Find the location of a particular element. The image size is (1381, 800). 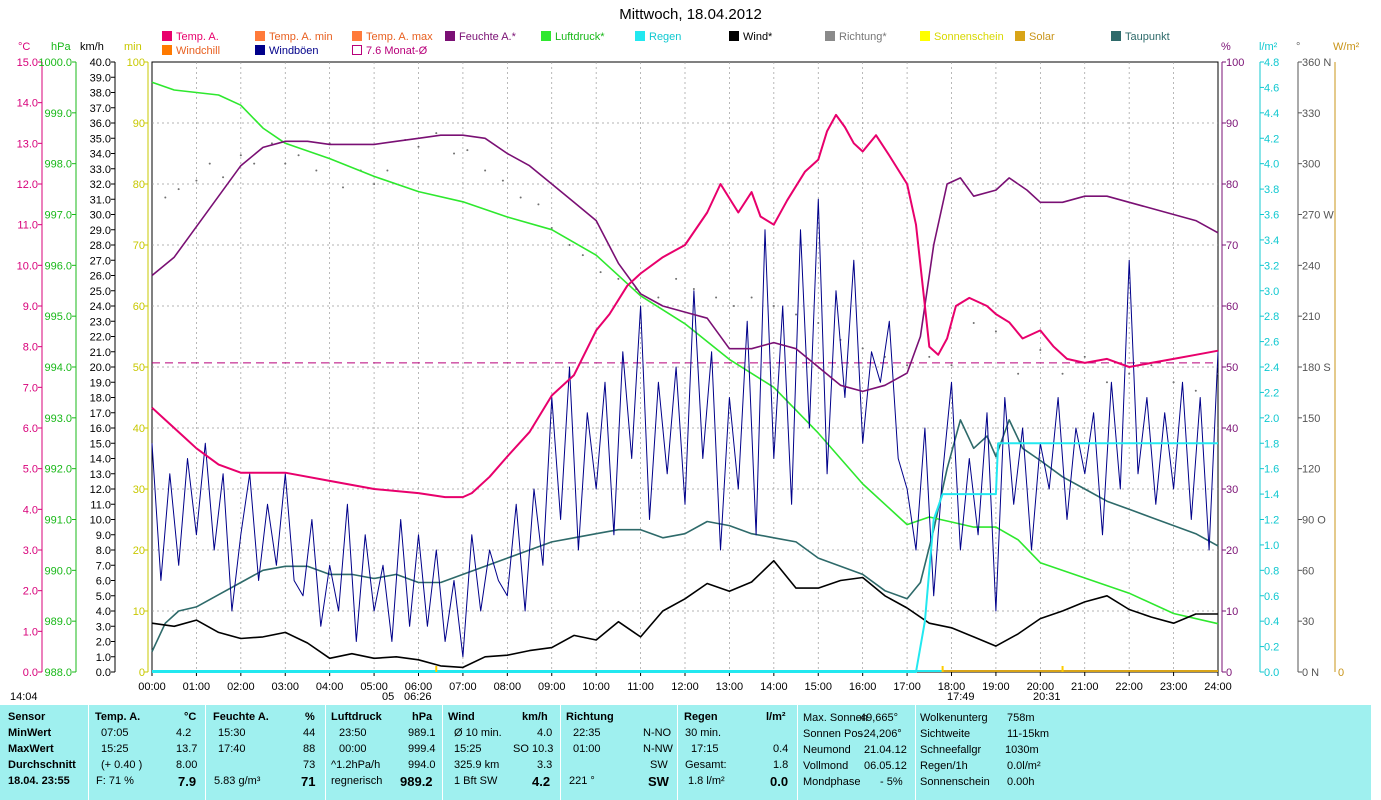

axis-label-rain_lm2: 1.4 is located at coordinates (1271, 495).